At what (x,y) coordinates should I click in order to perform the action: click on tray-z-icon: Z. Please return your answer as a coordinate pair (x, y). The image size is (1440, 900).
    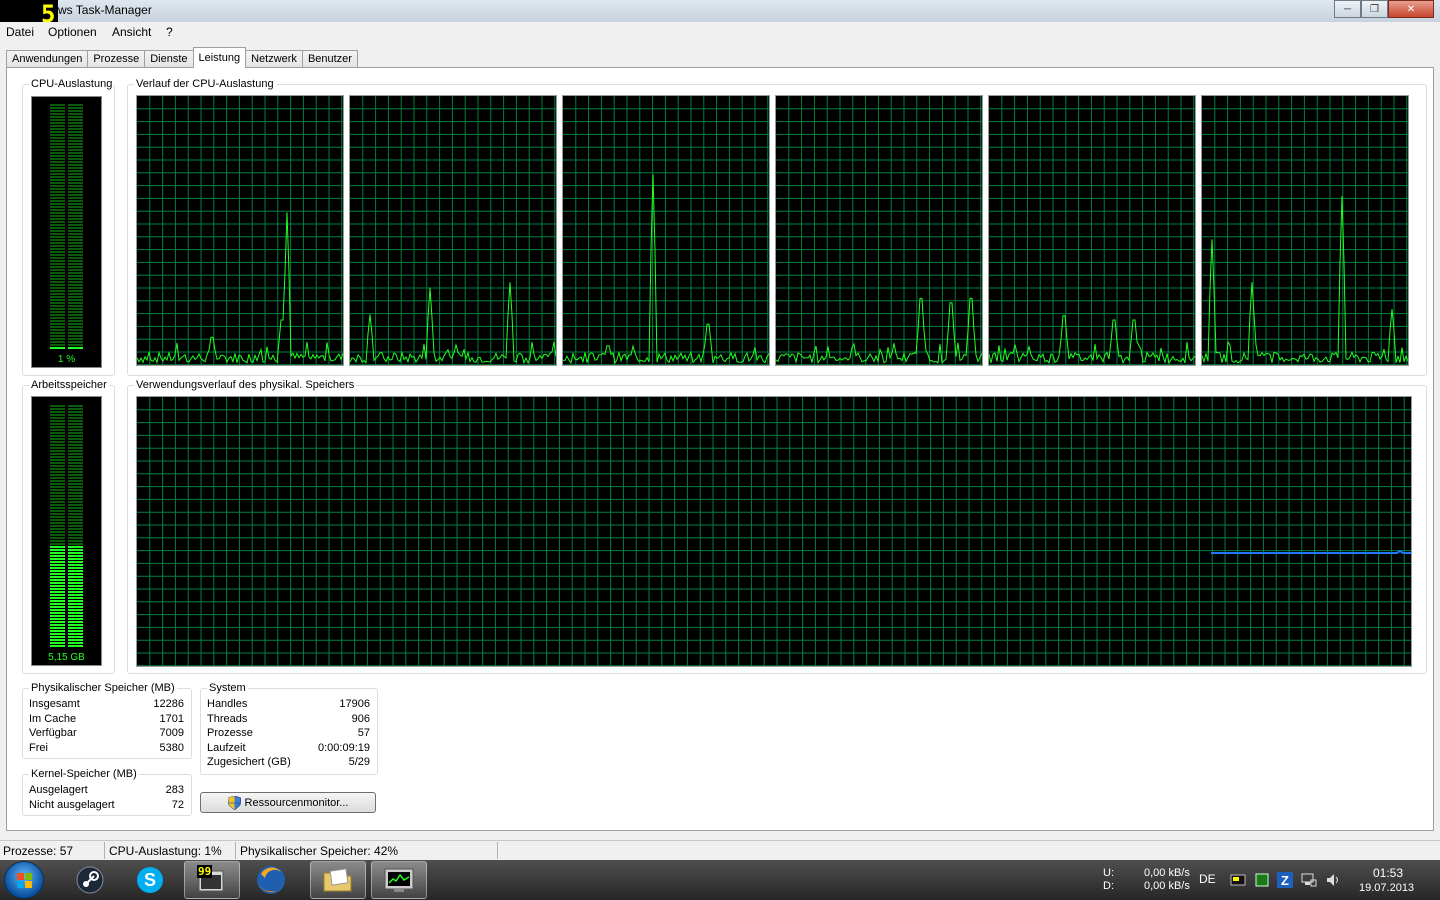
    Looking at the image, I should click on (1285, 880).